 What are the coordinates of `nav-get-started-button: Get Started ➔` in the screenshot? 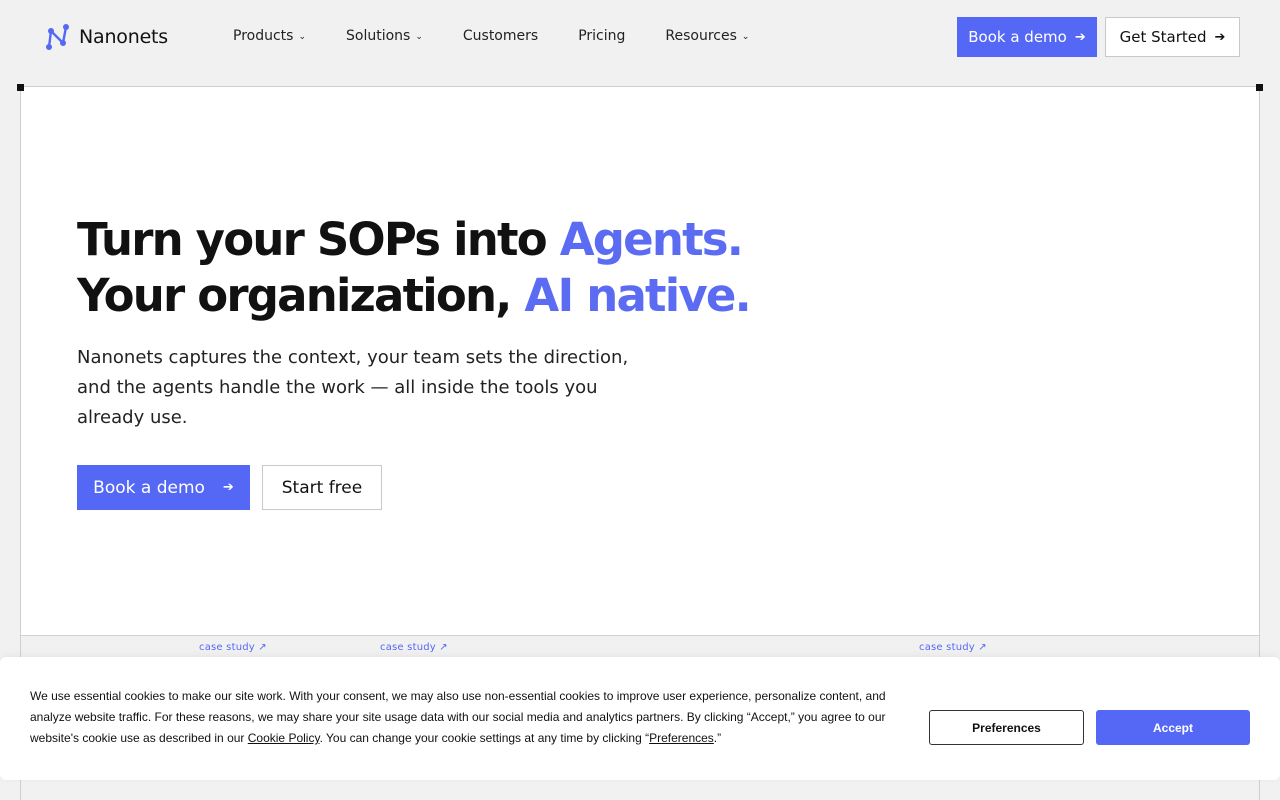 It's located at (1172, 37).